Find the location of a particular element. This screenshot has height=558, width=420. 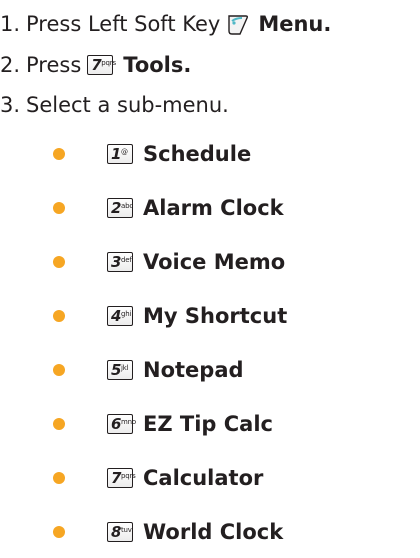

key-5-icon: 5 jkl is located at coordinates (120, 370).